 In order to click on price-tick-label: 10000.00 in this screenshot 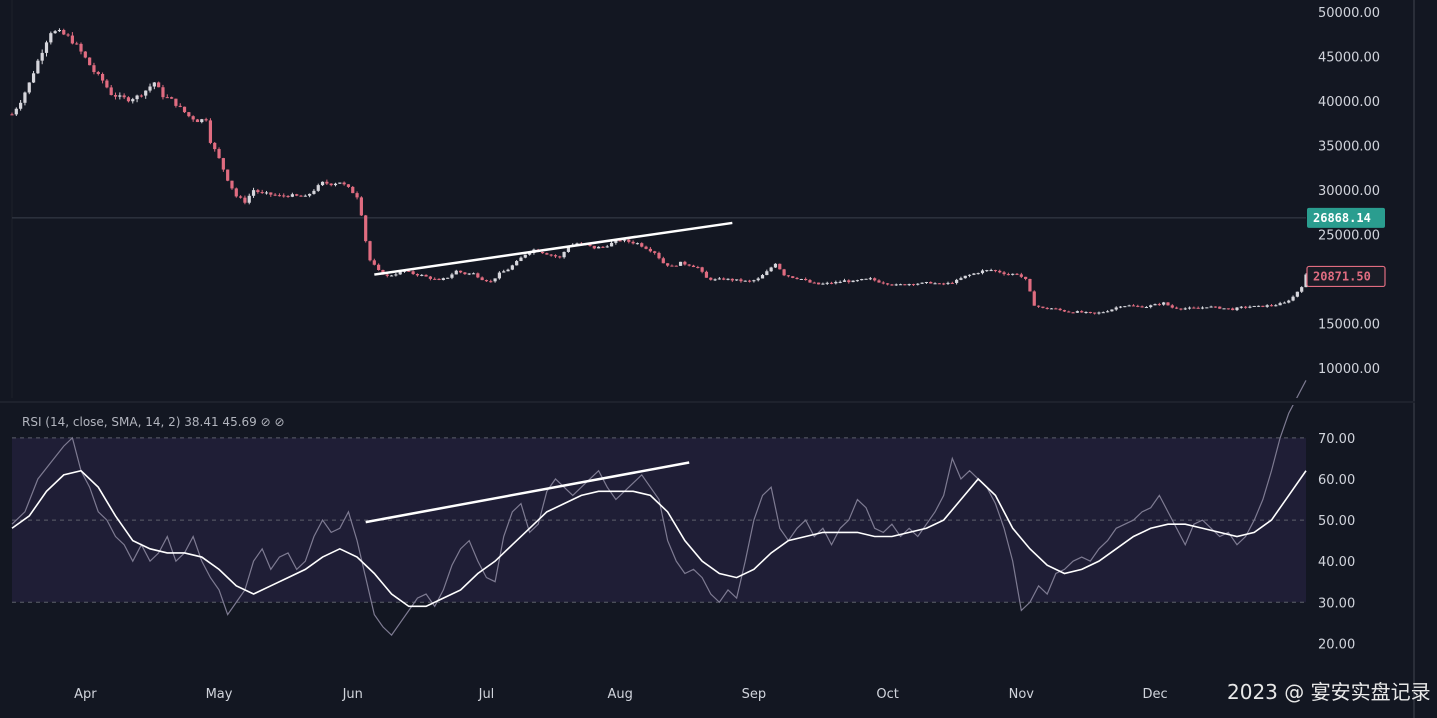, I will do `click(1349, 369)`.